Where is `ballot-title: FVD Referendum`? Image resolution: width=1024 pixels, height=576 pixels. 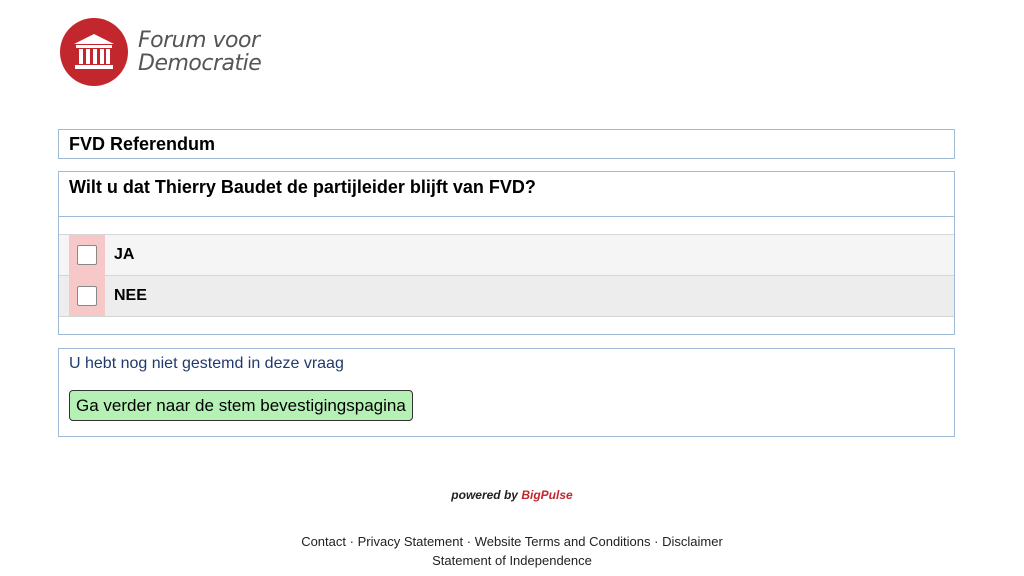
ballot-title: FVD Referendum is located at coordinates (142, 144).